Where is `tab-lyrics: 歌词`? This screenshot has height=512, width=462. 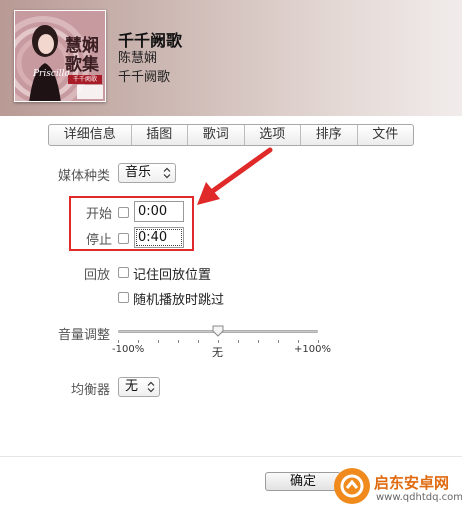
tab-lyrics: 歌词 is located at coordinates (215, 135).